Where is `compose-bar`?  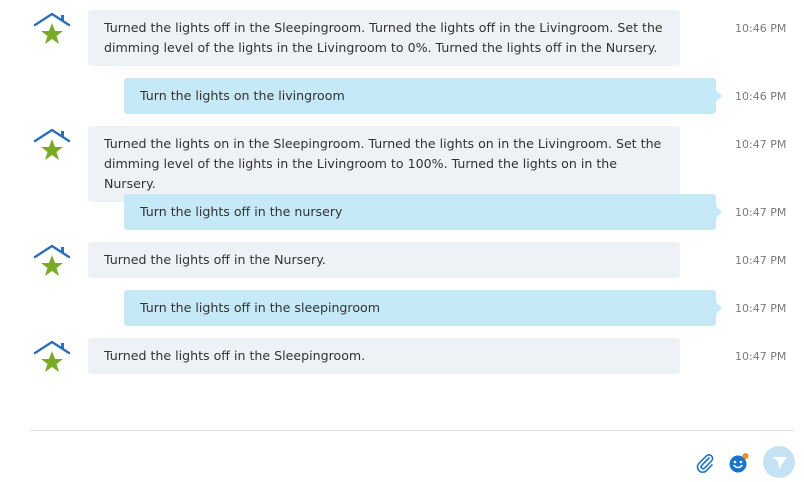 compose-bar is located at coordinates (402, 455).